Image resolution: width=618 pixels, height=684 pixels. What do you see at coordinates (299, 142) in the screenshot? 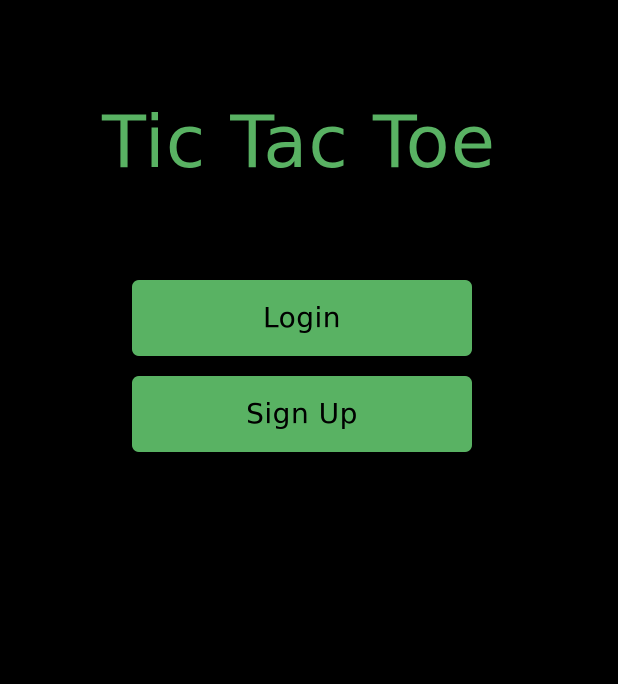
I see `app-title: Tic Tac Toe` at bounding box center [299, 142].